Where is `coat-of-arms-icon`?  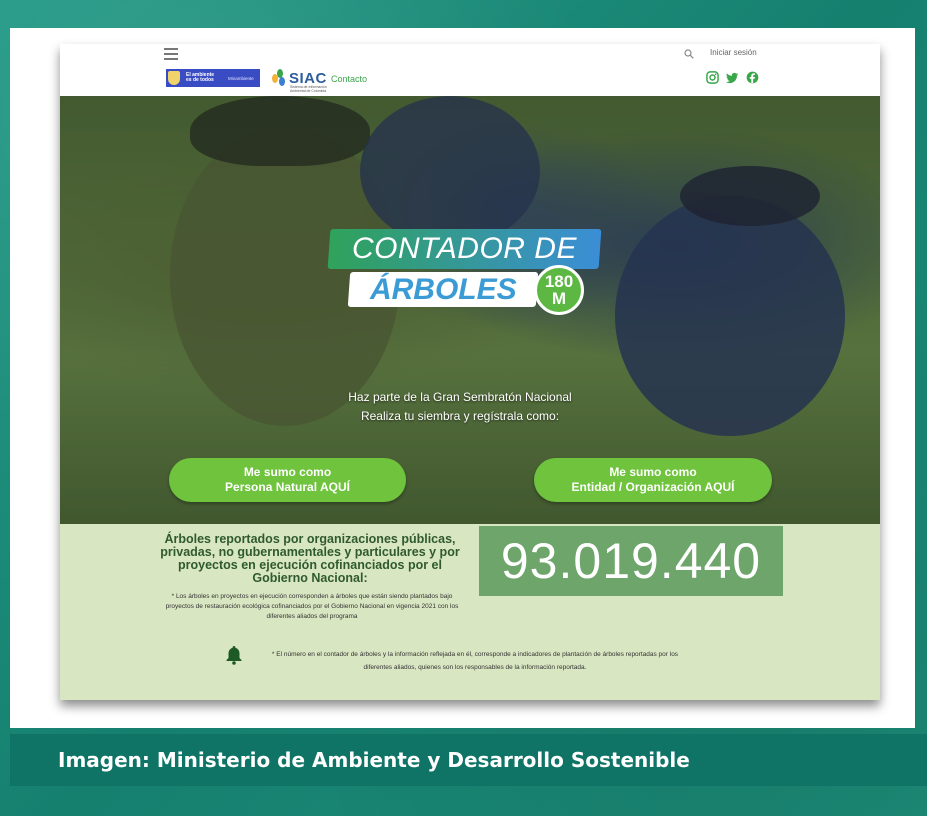 coat-of-arms-icon is located at coordinates (174, 78).